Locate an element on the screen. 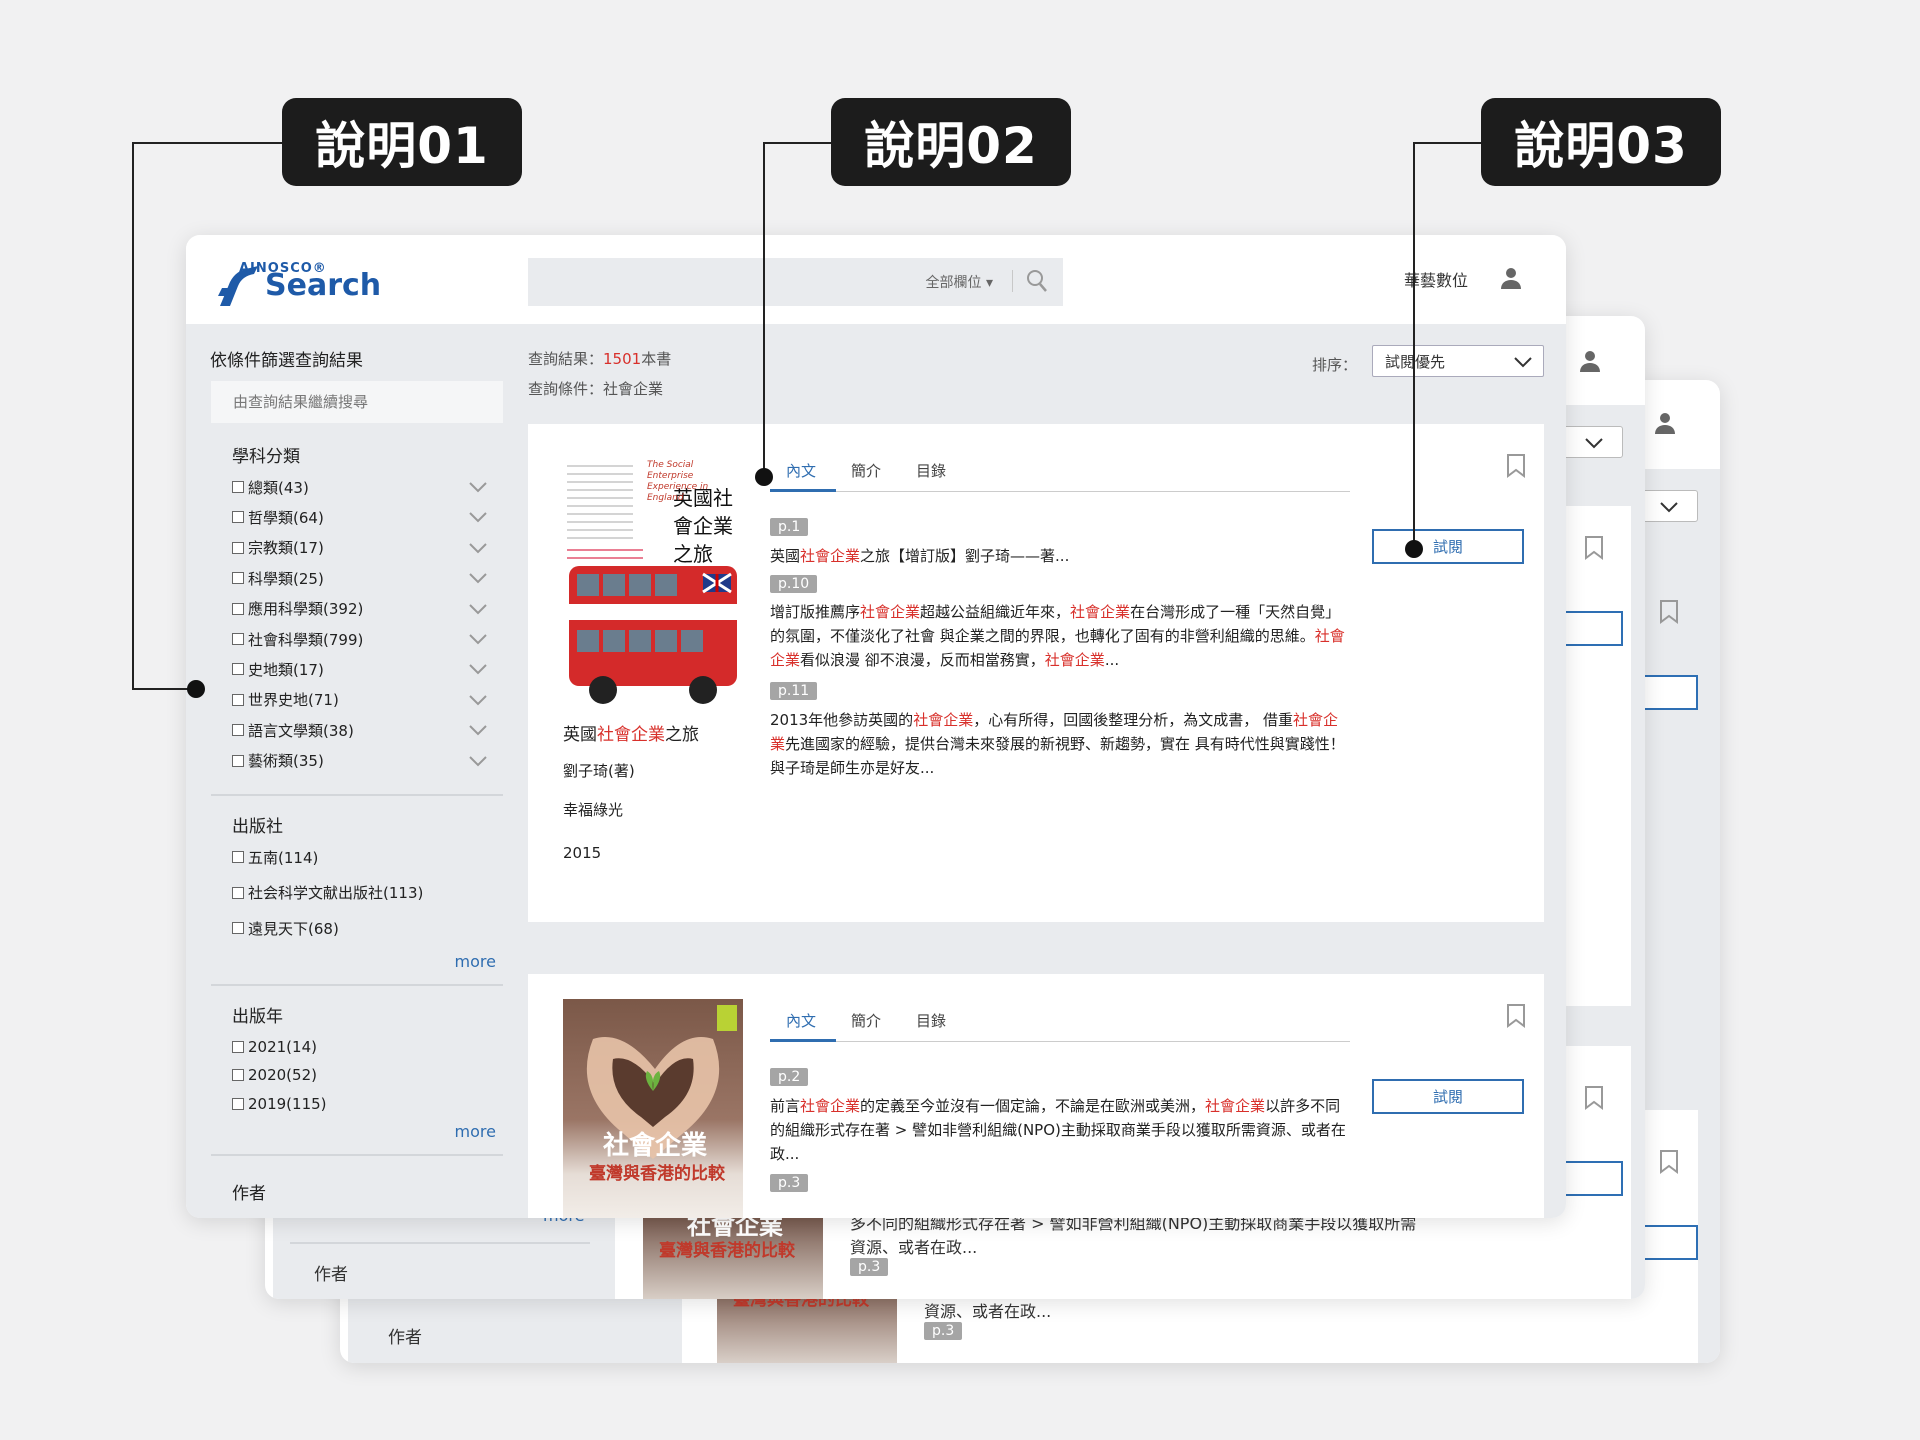 The height and width of the screenshot is (1440, 1920). filter-option-label: 藝術類(35) is located at coordinates (286, 761).